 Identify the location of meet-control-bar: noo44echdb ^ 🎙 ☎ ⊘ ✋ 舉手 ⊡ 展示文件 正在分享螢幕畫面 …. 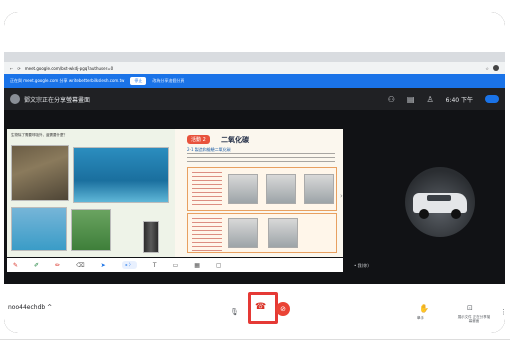
(254, 308).